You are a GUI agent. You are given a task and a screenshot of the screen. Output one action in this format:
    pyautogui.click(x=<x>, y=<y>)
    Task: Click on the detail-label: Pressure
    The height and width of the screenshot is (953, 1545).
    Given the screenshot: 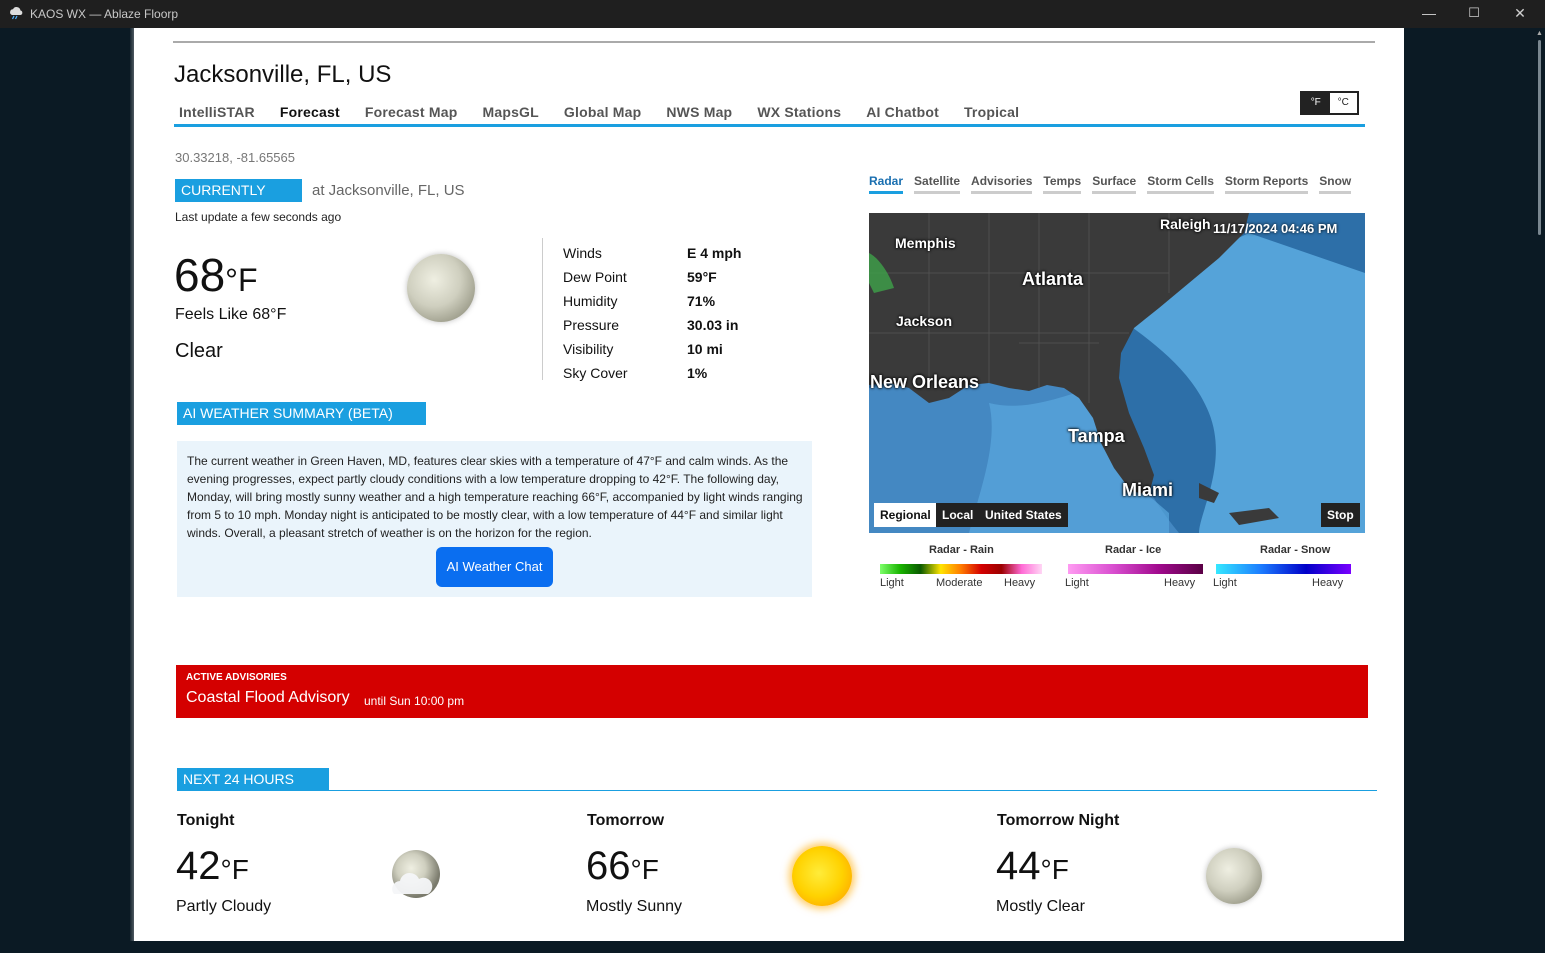 What is the action you would take?
    pyautogui.click(x=591, y=325)
    